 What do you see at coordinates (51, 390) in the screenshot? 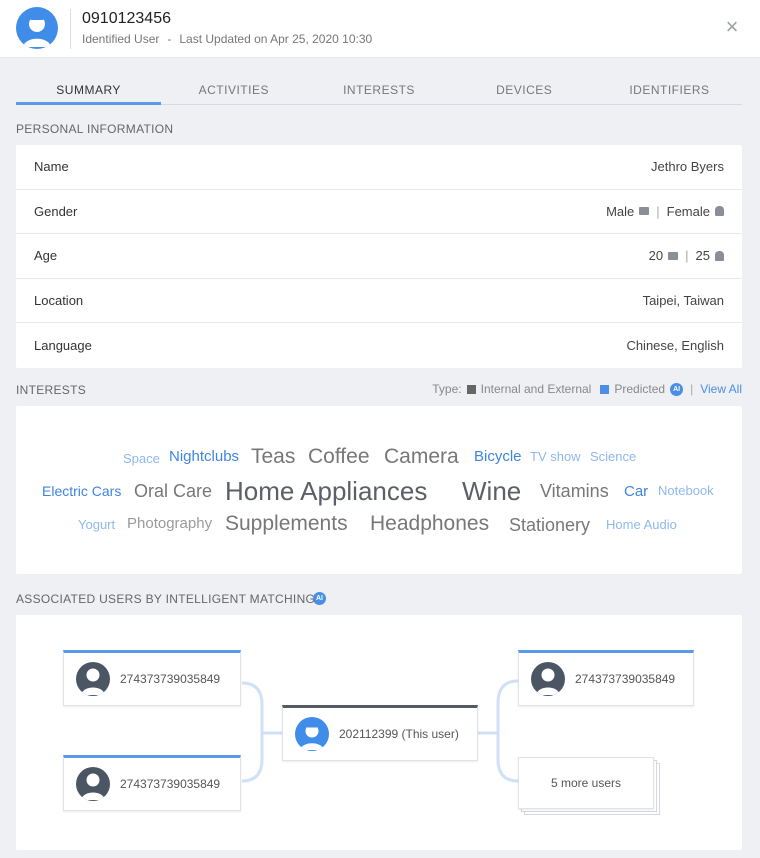
I see `interests-heading: INTERESTS` at bounding box center [51, 390].